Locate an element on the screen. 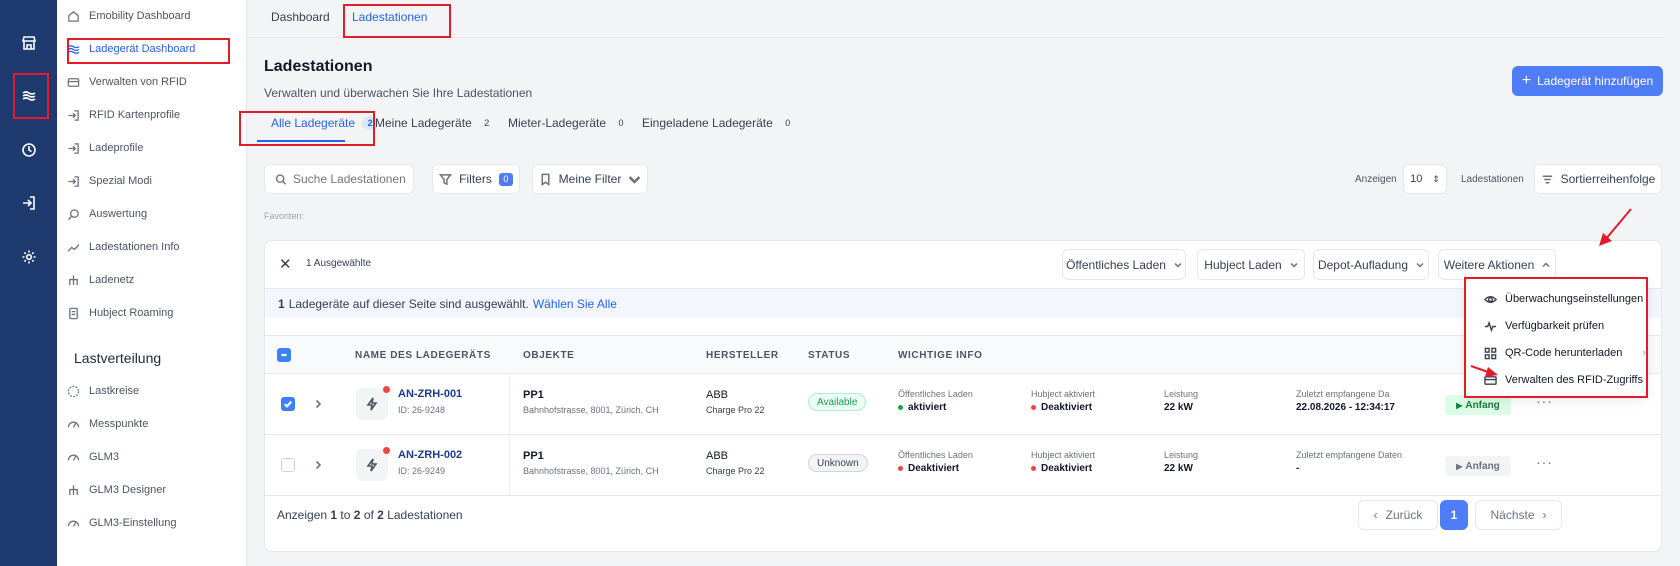 The width and height of the screenshot is (1680, 566). home-icon is located at coordinates (73, 16).